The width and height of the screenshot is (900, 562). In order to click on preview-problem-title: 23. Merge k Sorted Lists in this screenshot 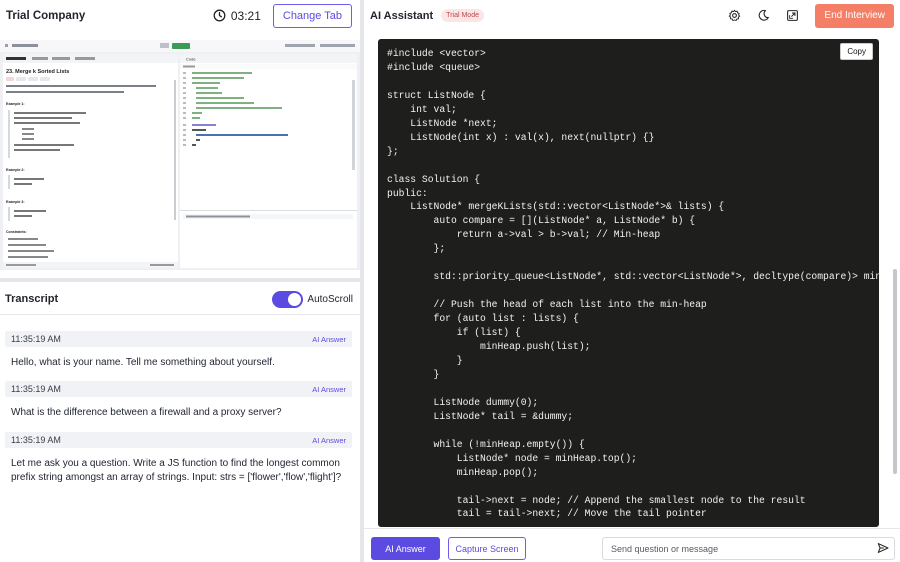, I will do `click(37, 72)`.